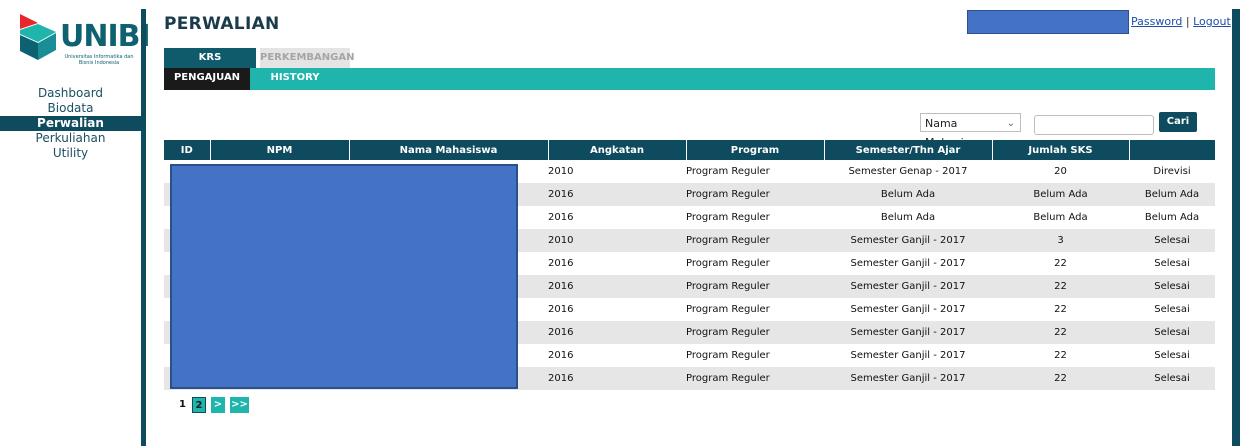 The image size is (1244, 446). What do you see at coordinates (207, 79) in the screenshot?
I see `subtab-pengajuan: PENGAJUAN` at bounding box center [207, 79].